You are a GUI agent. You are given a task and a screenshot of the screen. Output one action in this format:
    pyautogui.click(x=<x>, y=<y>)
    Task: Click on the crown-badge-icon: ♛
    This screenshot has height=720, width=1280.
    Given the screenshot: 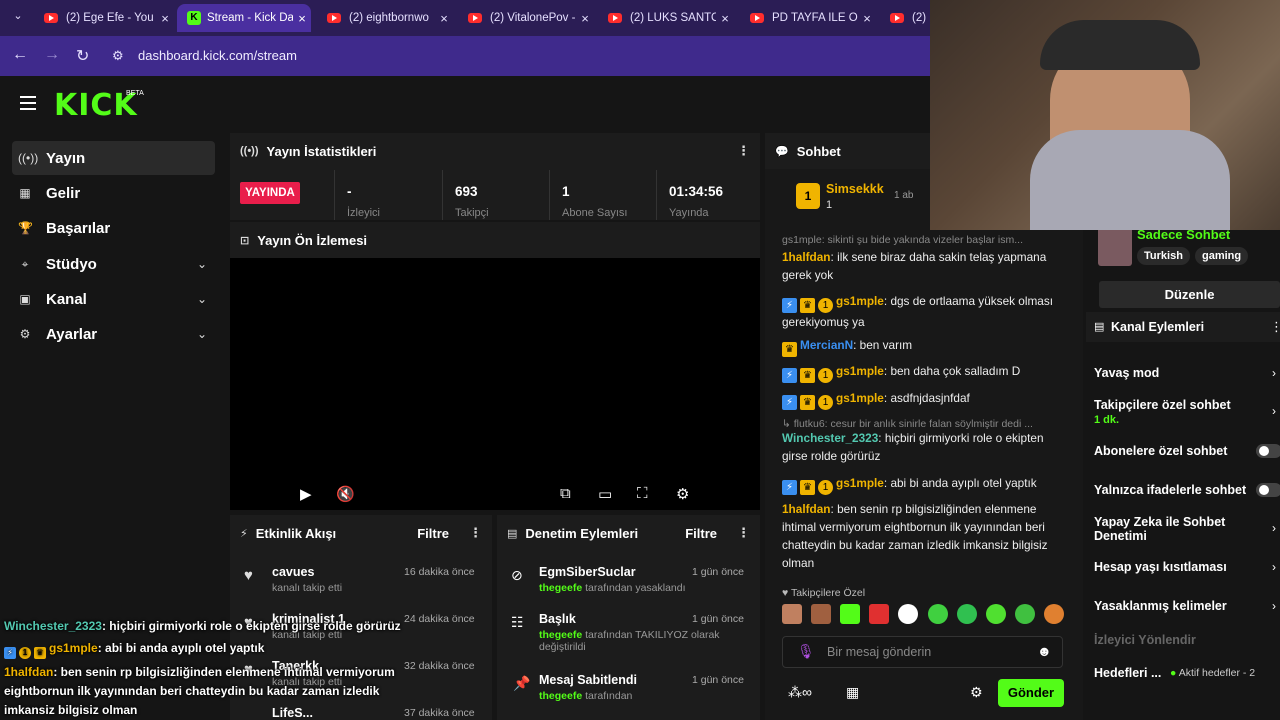 What is the action you would take?
    pyautogui.click(x=807, y=487)
    